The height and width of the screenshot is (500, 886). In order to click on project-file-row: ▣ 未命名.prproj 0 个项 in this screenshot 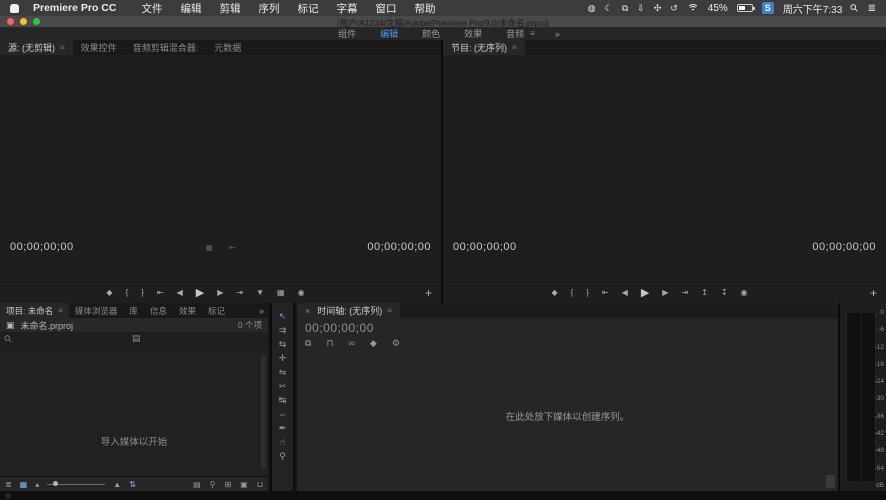, I will do `click(134, 325)`.